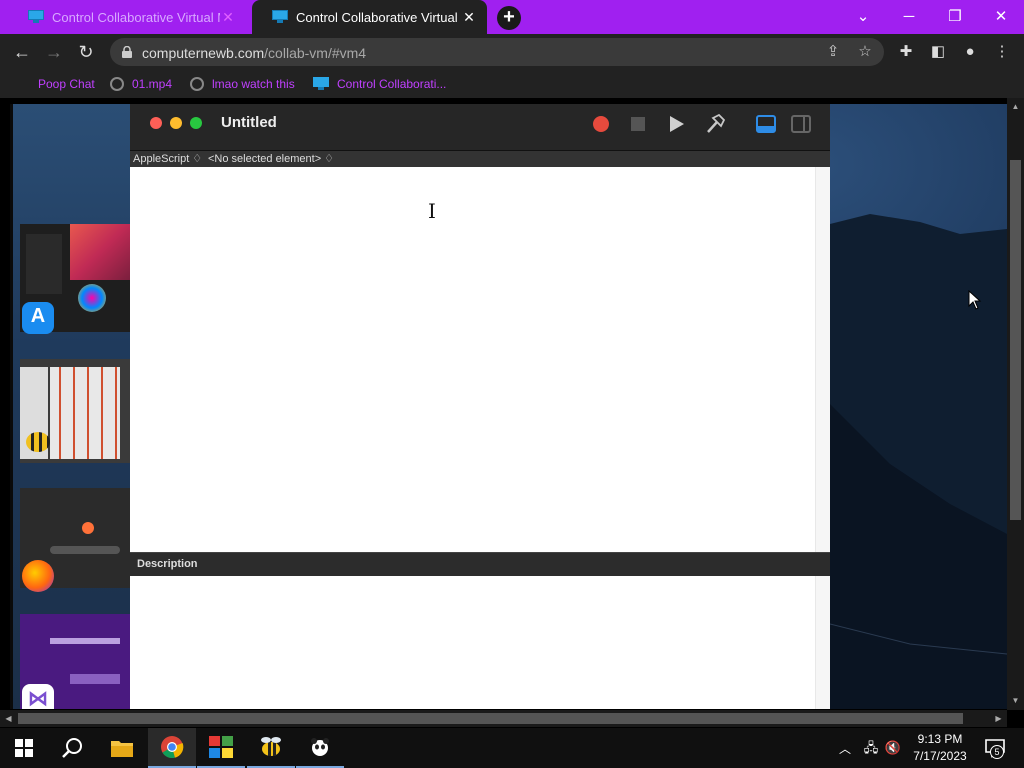 This screenshot has height=768, width=1024. Describe the element at coordinates (38, 318) in the screenshot. I see `app-store-icon: A` at that location.